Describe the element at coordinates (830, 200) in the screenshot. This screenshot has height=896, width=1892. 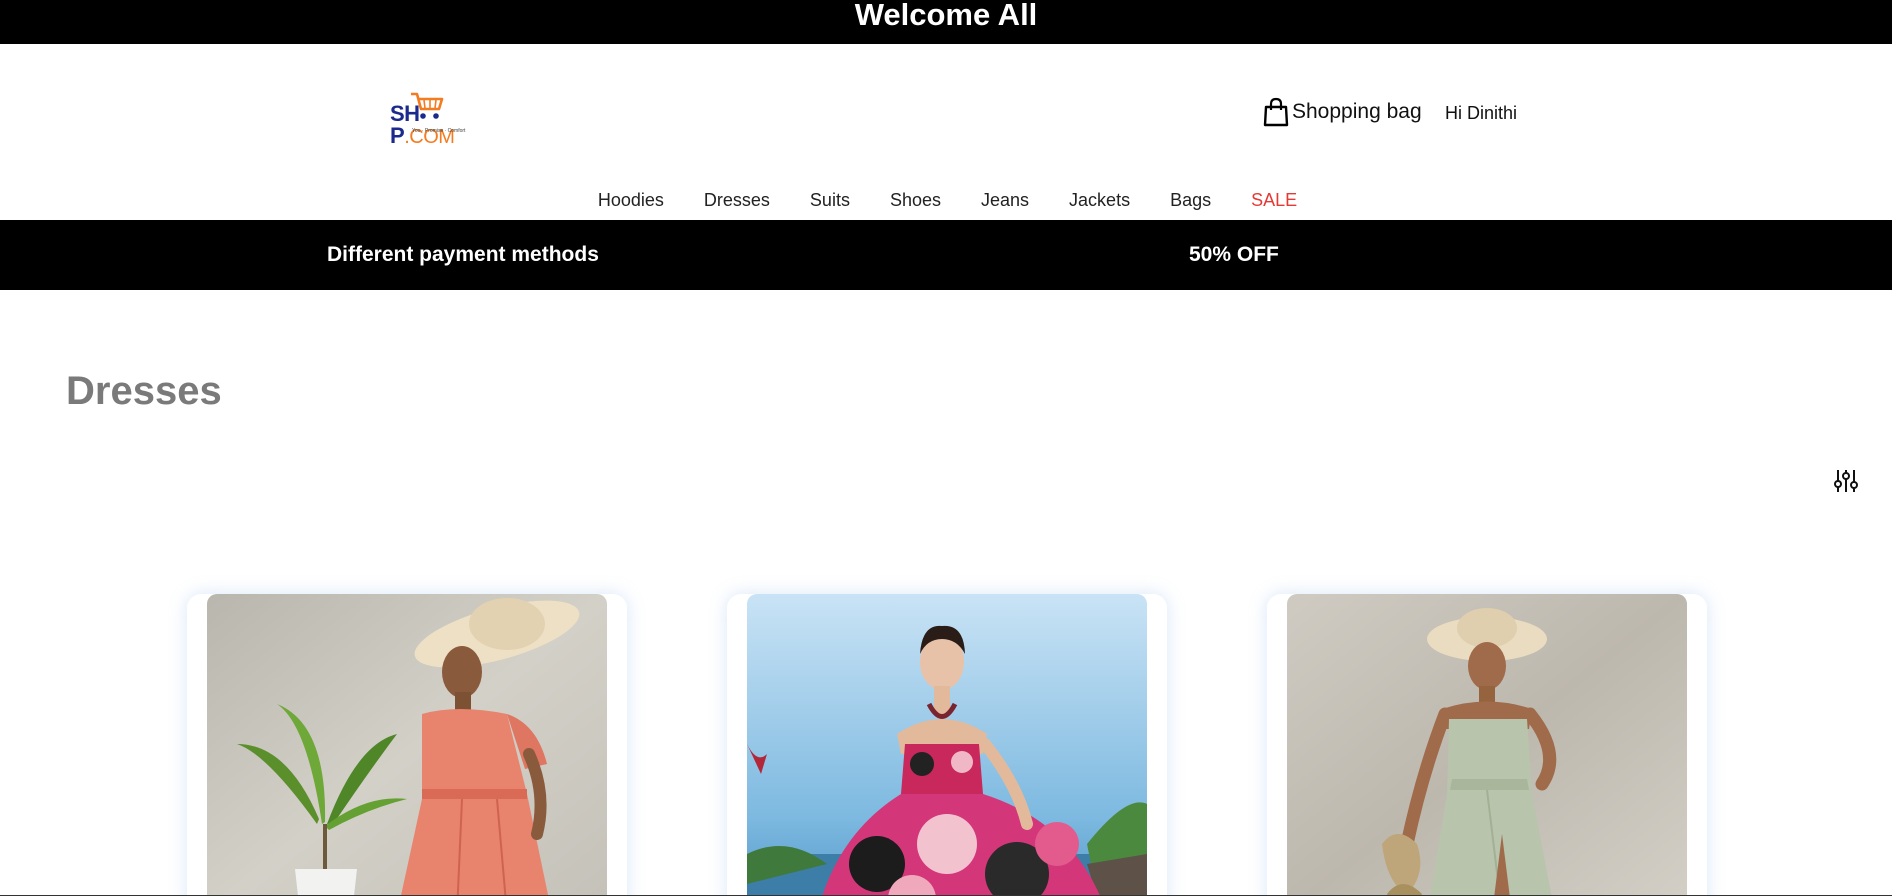
I see `nav-item-suits: Suits` at that location.